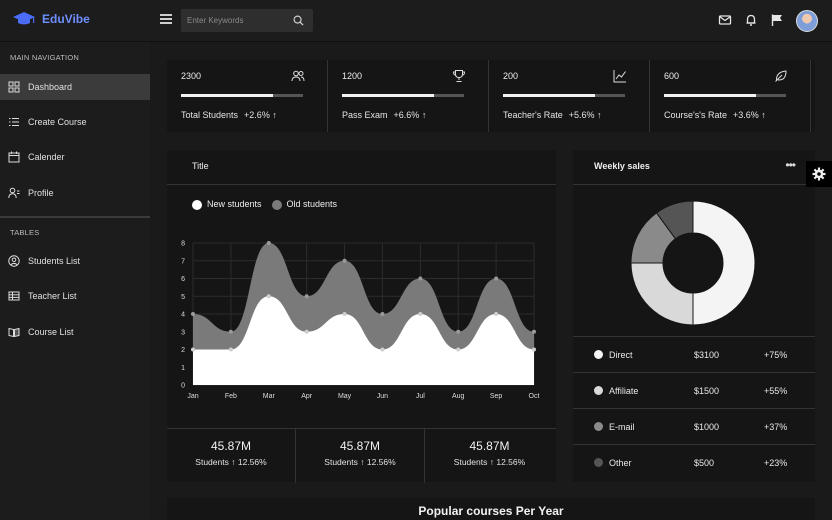  I want to click on calendar-icon, so click(14, 157).